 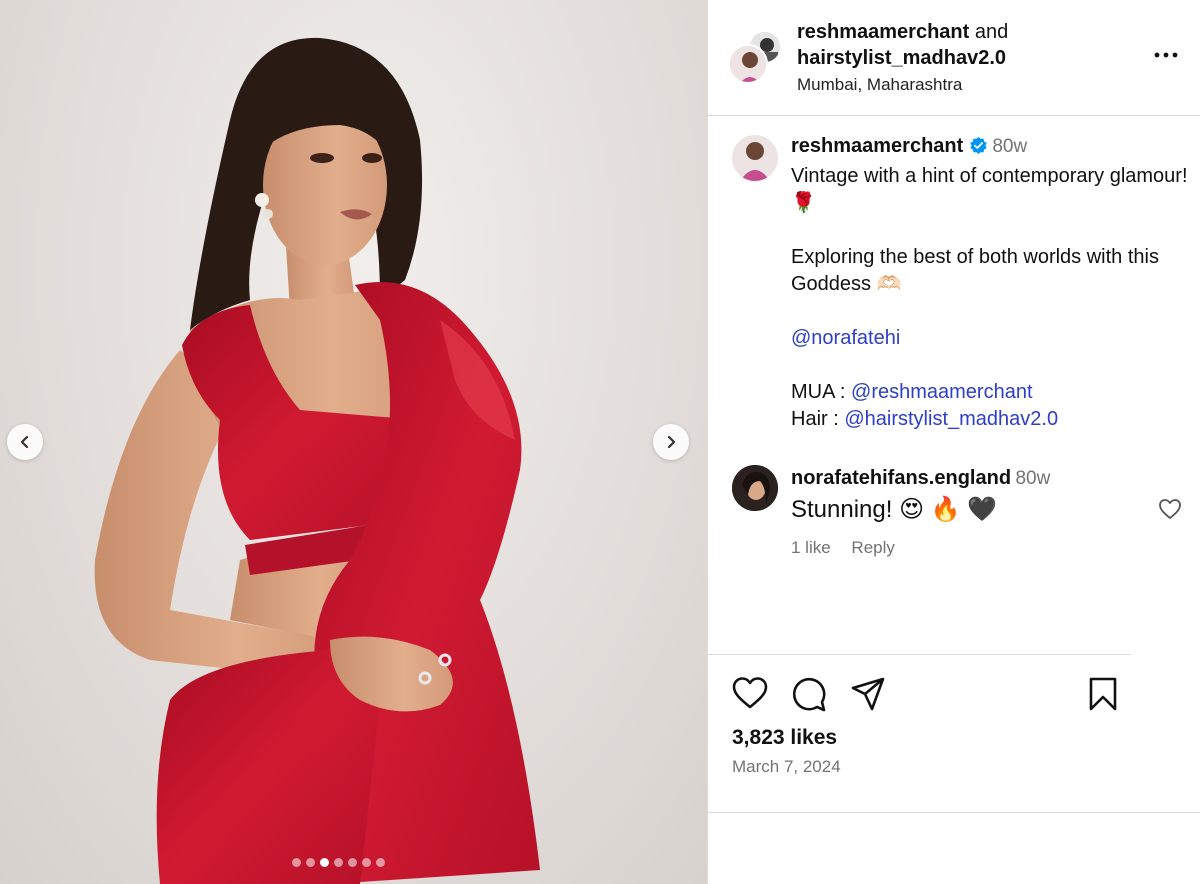 I want to click on comment-text: Stunning! 😍 🔥 🖤, so click(x=894, y=509).